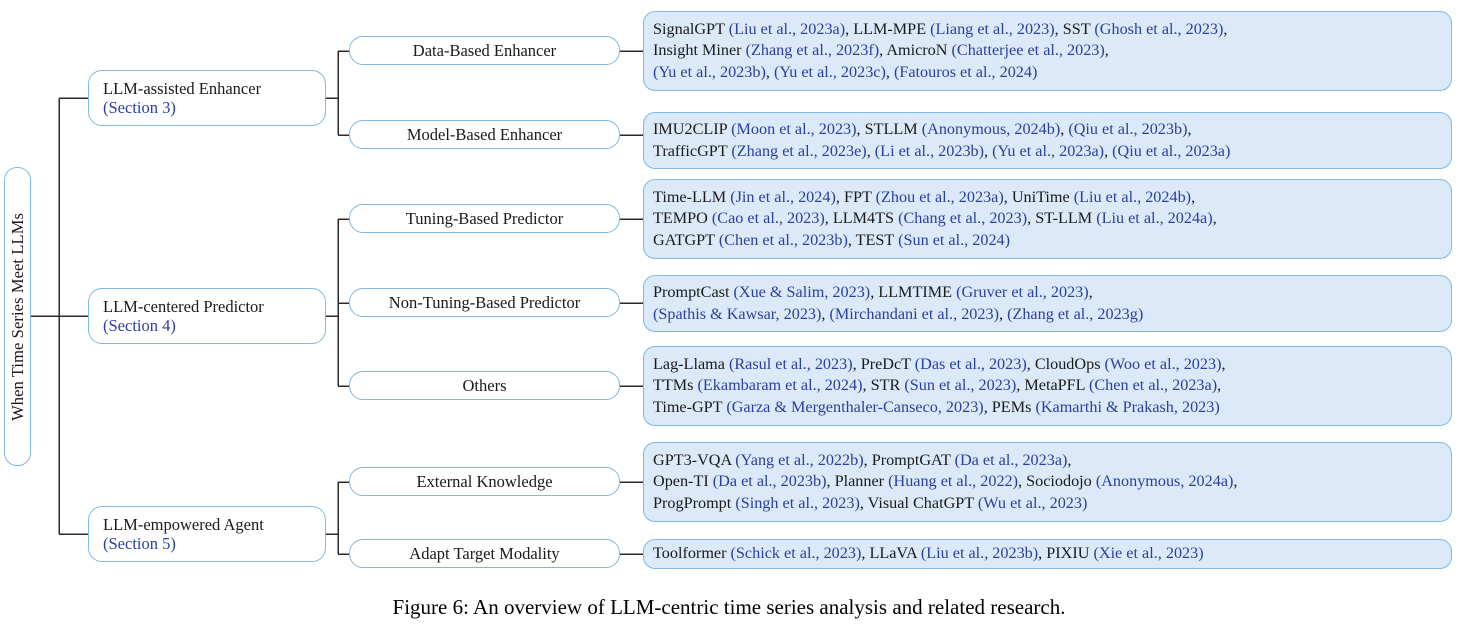 The height and width of the screenshot is (632, 1458). What do you see at coordinates (1011, 460) in the screenshot?
I see `citation-text: (Da et al., 2023a)` at bounding box center [1011, 460].